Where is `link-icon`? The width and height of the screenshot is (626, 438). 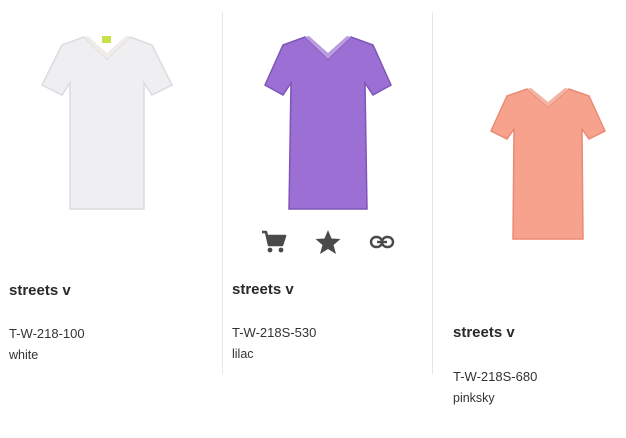 link-icon is located at coordinates (382, 242).